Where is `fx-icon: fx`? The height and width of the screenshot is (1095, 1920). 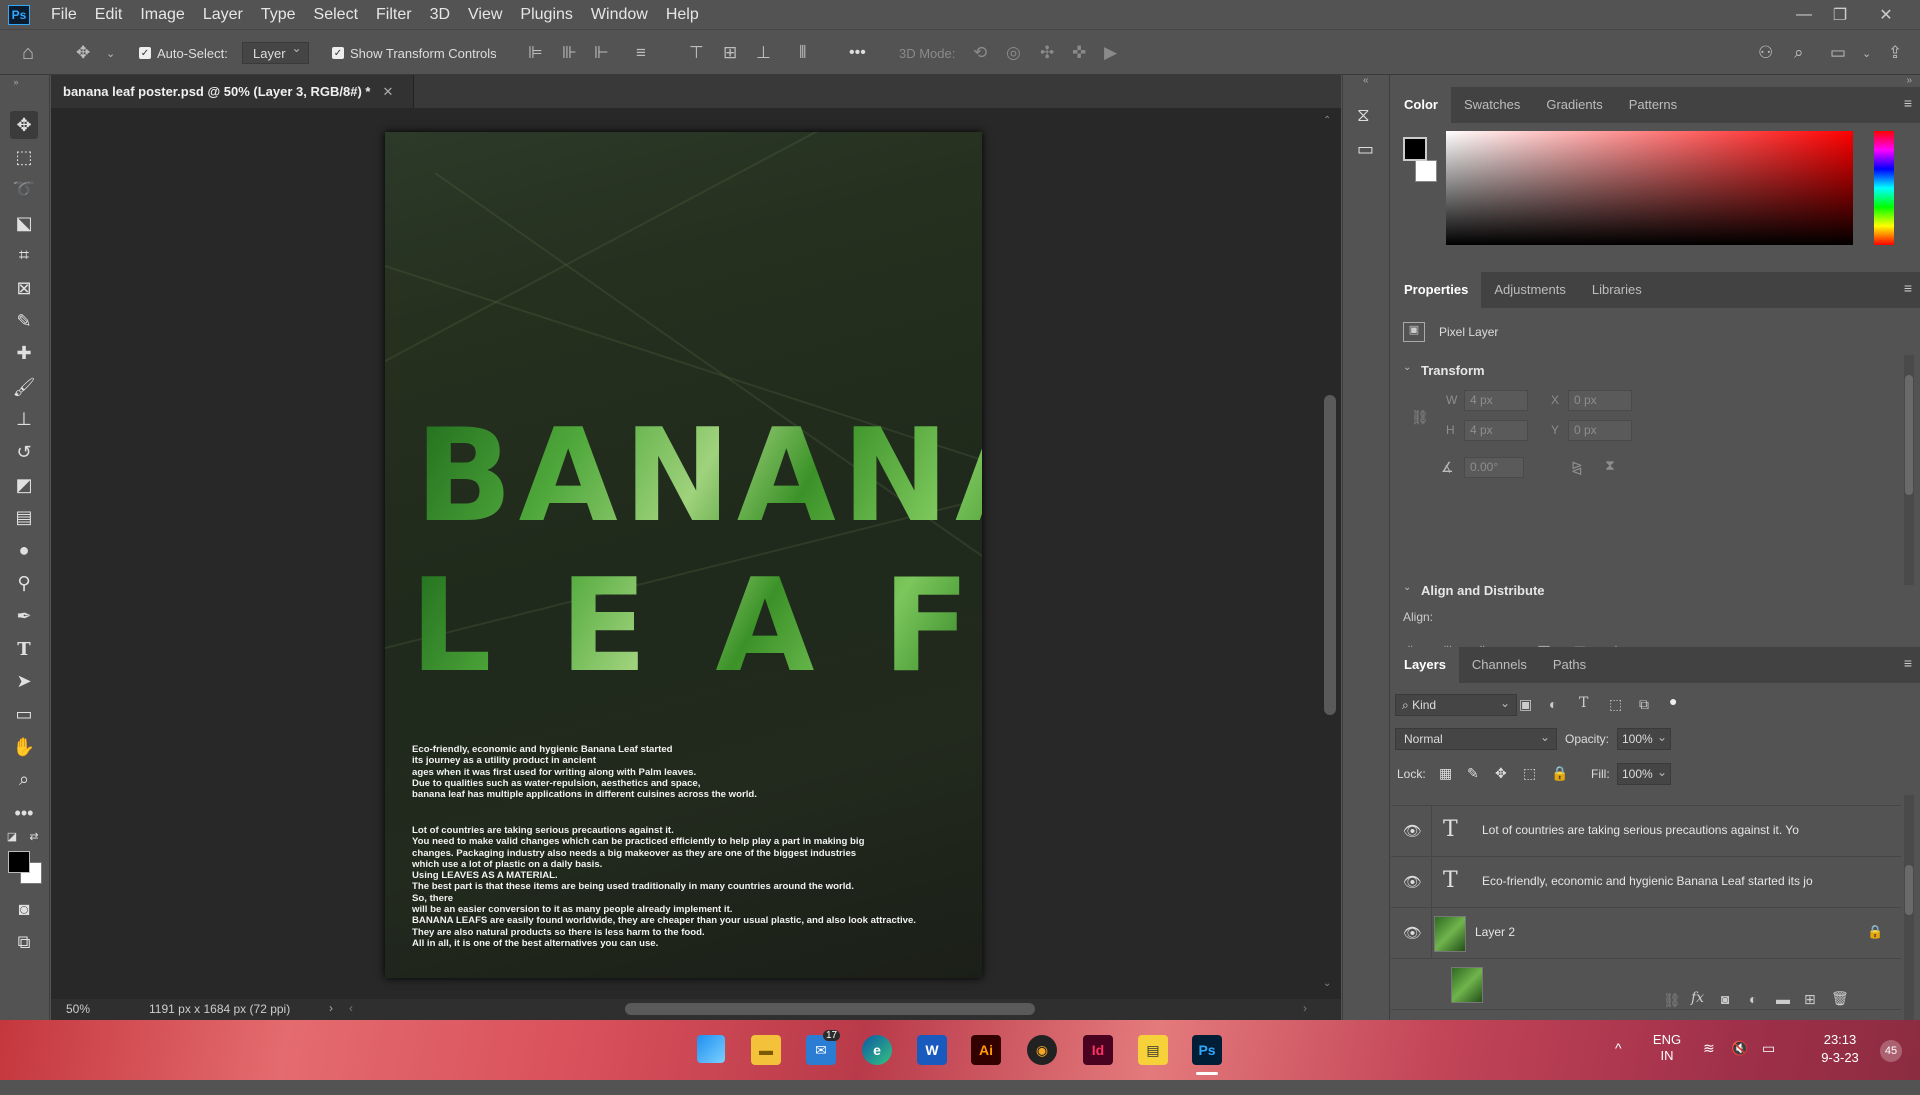
fx-icon: fx is located at coordinates (1697, 998).